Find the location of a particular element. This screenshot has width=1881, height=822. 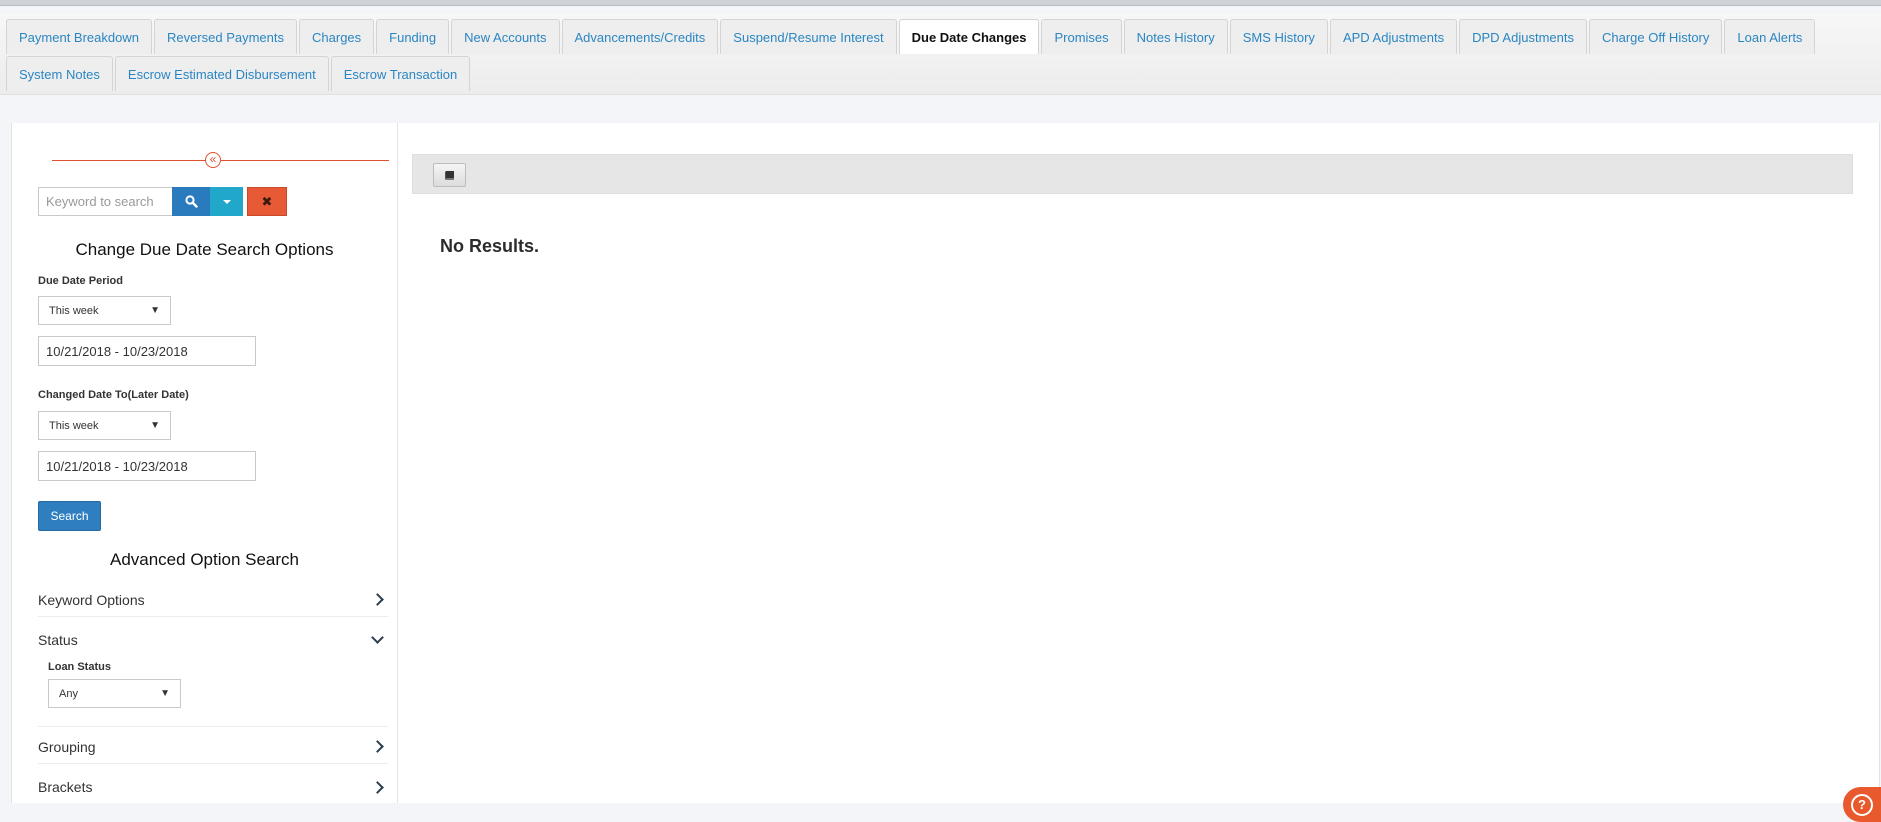

clear-search-button: ✖ is located at coordinates (267, 201).